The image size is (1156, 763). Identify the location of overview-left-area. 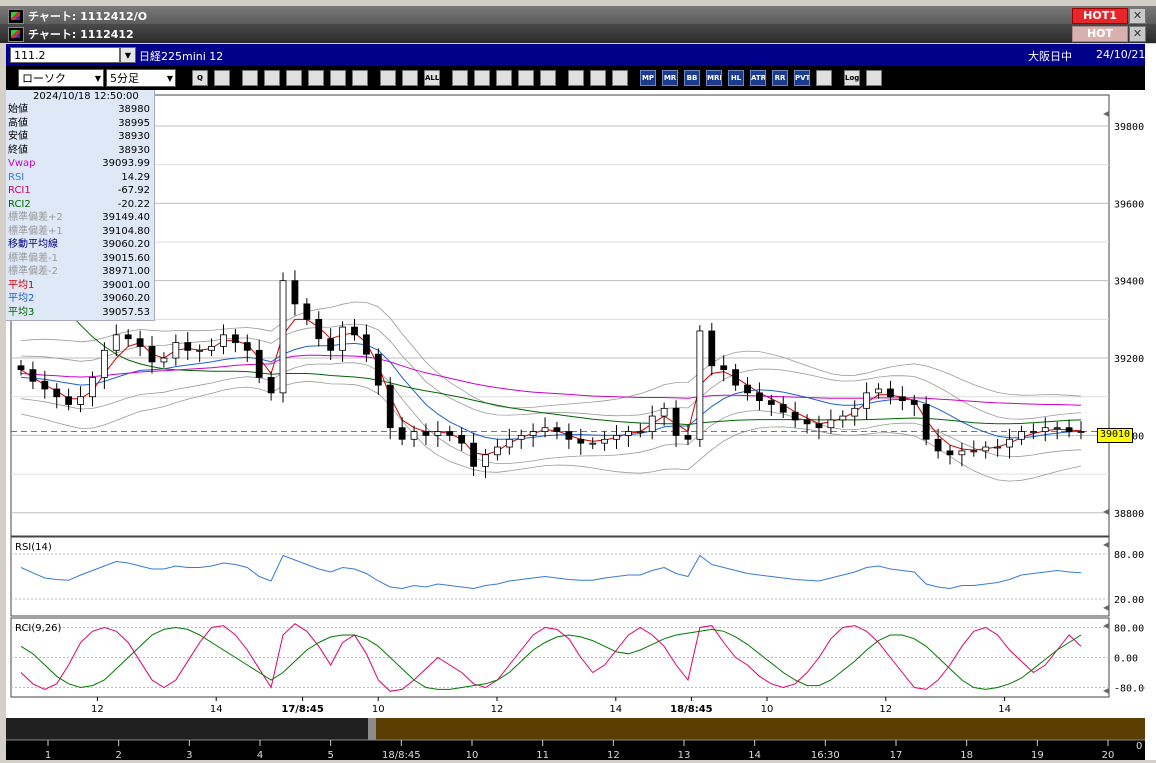
(187, 729).